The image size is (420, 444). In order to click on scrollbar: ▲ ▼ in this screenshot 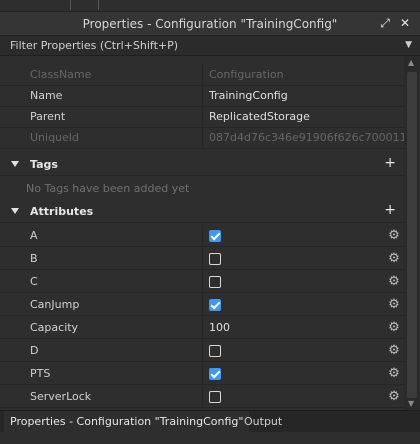, I will do `click(412, 233)`.